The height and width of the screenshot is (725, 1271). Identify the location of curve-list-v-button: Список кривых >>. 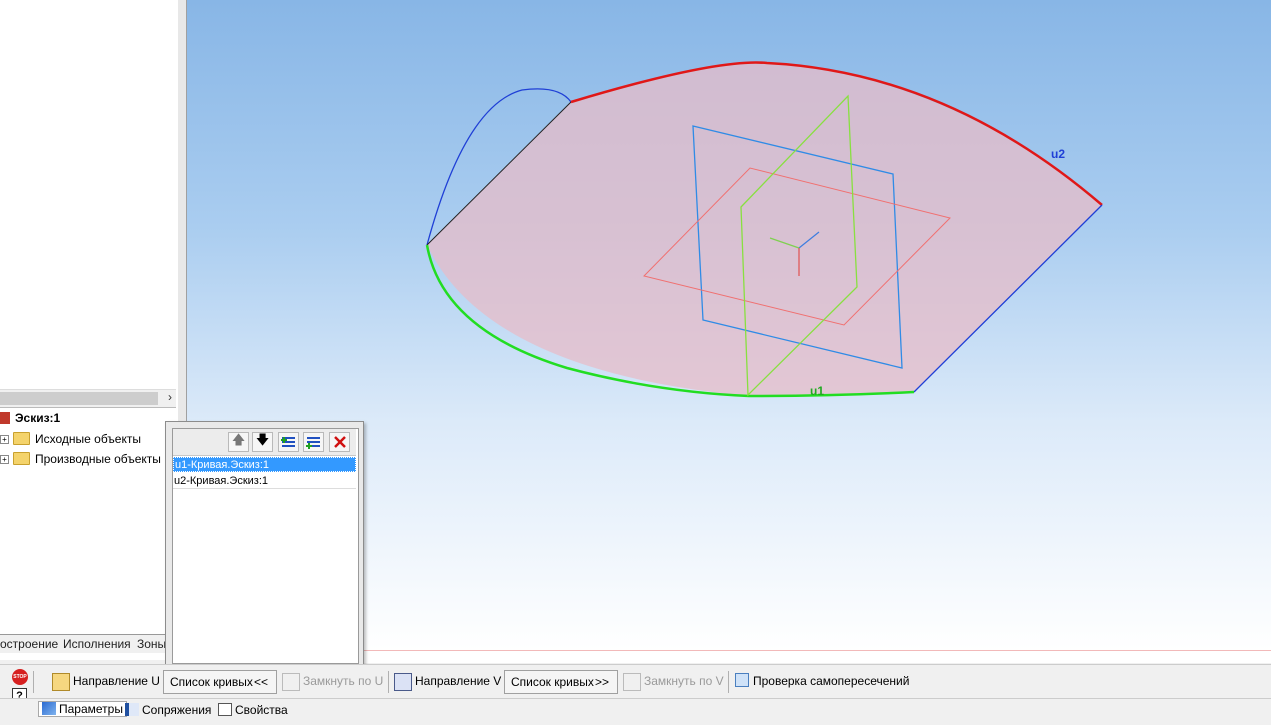
(561, 682).